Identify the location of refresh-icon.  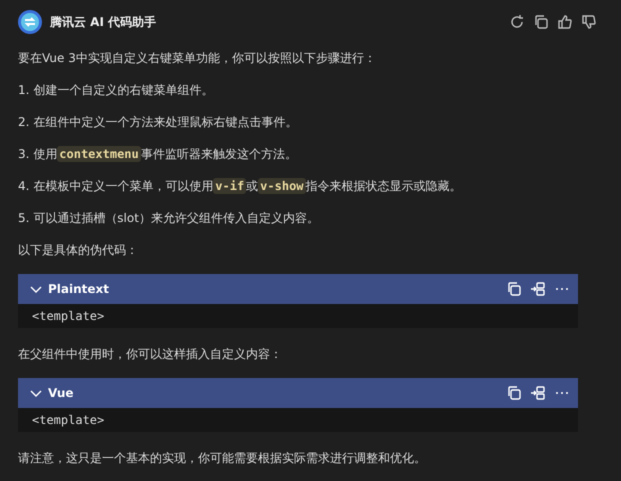
(517, 22).